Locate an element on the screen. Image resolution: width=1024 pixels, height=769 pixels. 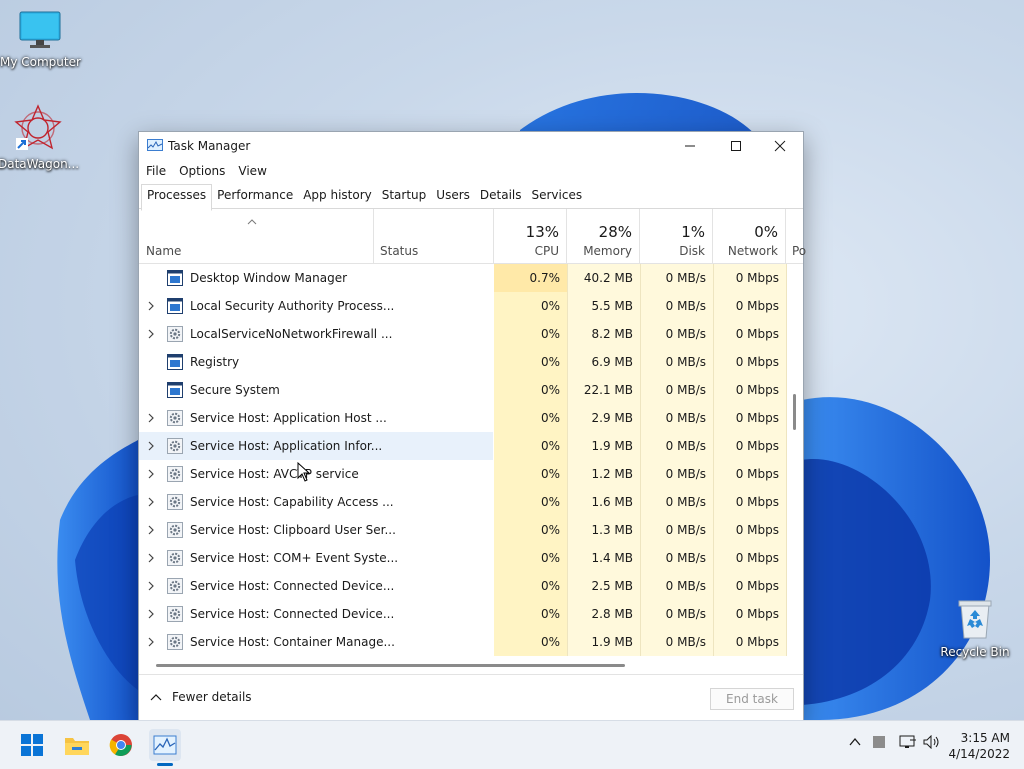
close-button is located at coordinates (780, 146).